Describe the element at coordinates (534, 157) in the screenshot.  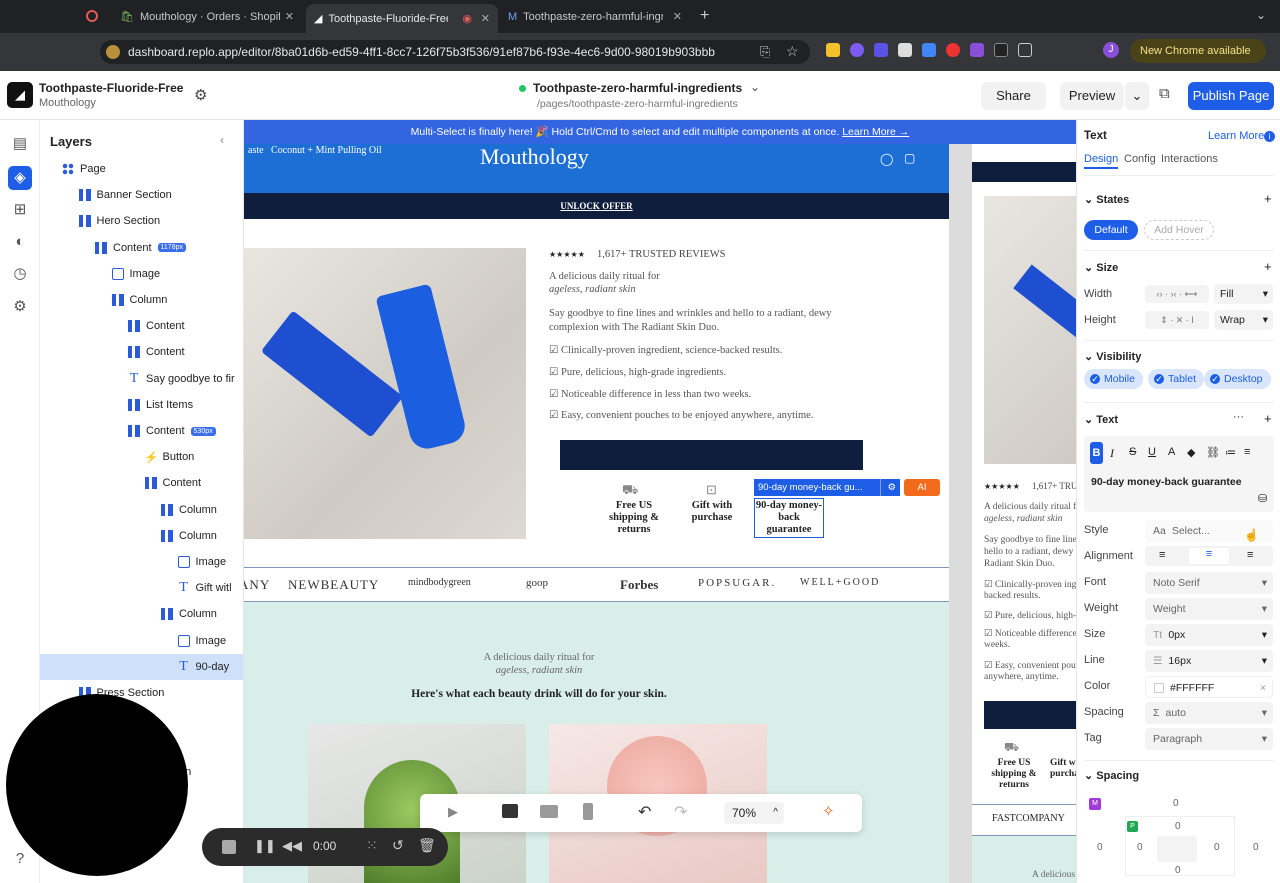
I see `site-logo: Mouthology` at that location.